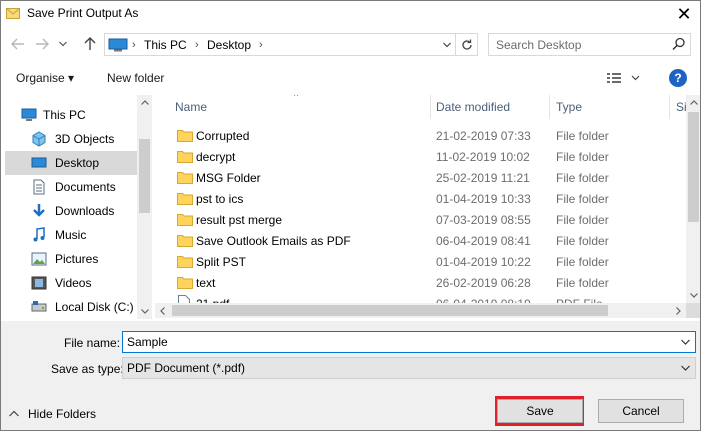  Describe the element at coordinates (62, 414) in the screenshot. I see `hide-folders-label: Hide Folders` at that location.